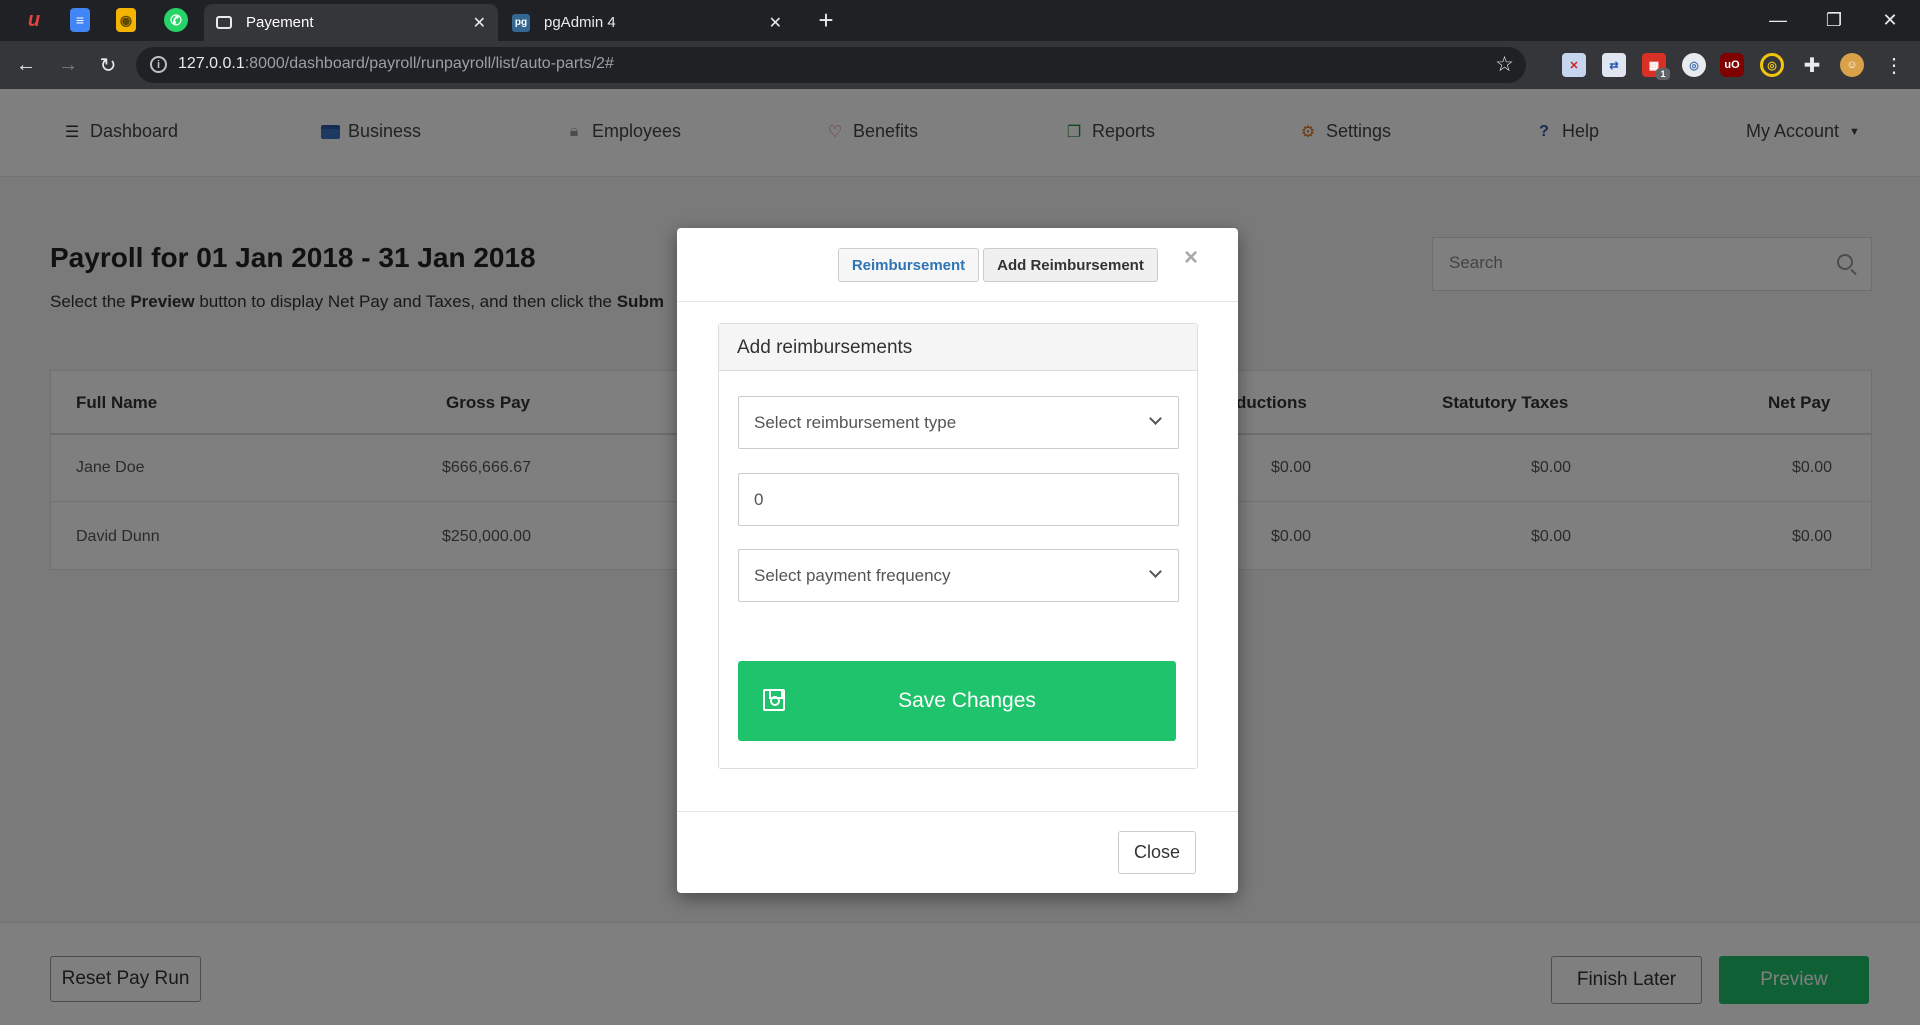 This screenshot has width=1920, height=1025. What do you see at coordinates (1894, 65) in the screenshot?
I see `browser-menu-icon: ⋮` at bounding box center [1894, 65].